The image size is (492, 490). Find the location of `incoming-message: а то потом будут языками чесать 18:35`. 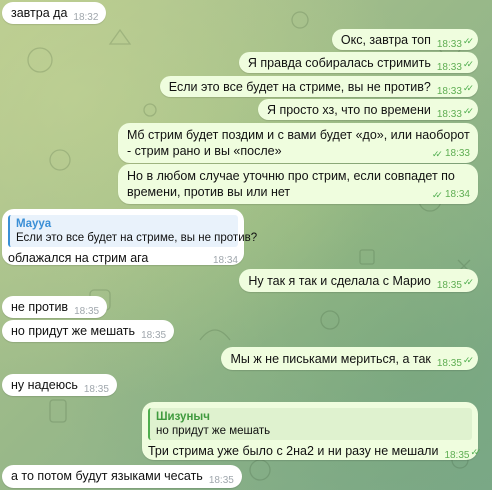

incoming-message: а то потом будут языками чесать 18:35 is located at coordinates (122, 476).